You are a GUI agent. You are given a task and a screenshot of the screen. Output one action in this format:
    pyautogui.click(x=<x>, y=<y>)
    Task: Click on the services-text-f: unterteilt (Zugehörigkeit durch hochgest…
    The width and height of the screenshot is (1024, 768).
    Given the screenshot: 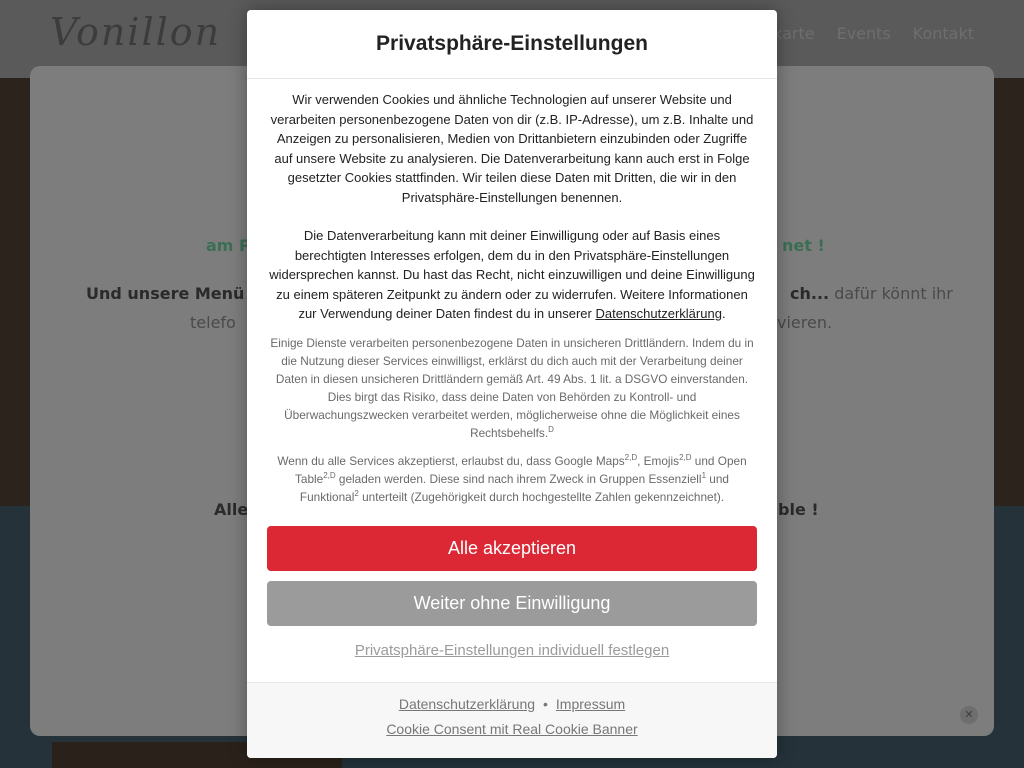 What is the action you would take?
    pyautogui.click(x=541, y=496)
    